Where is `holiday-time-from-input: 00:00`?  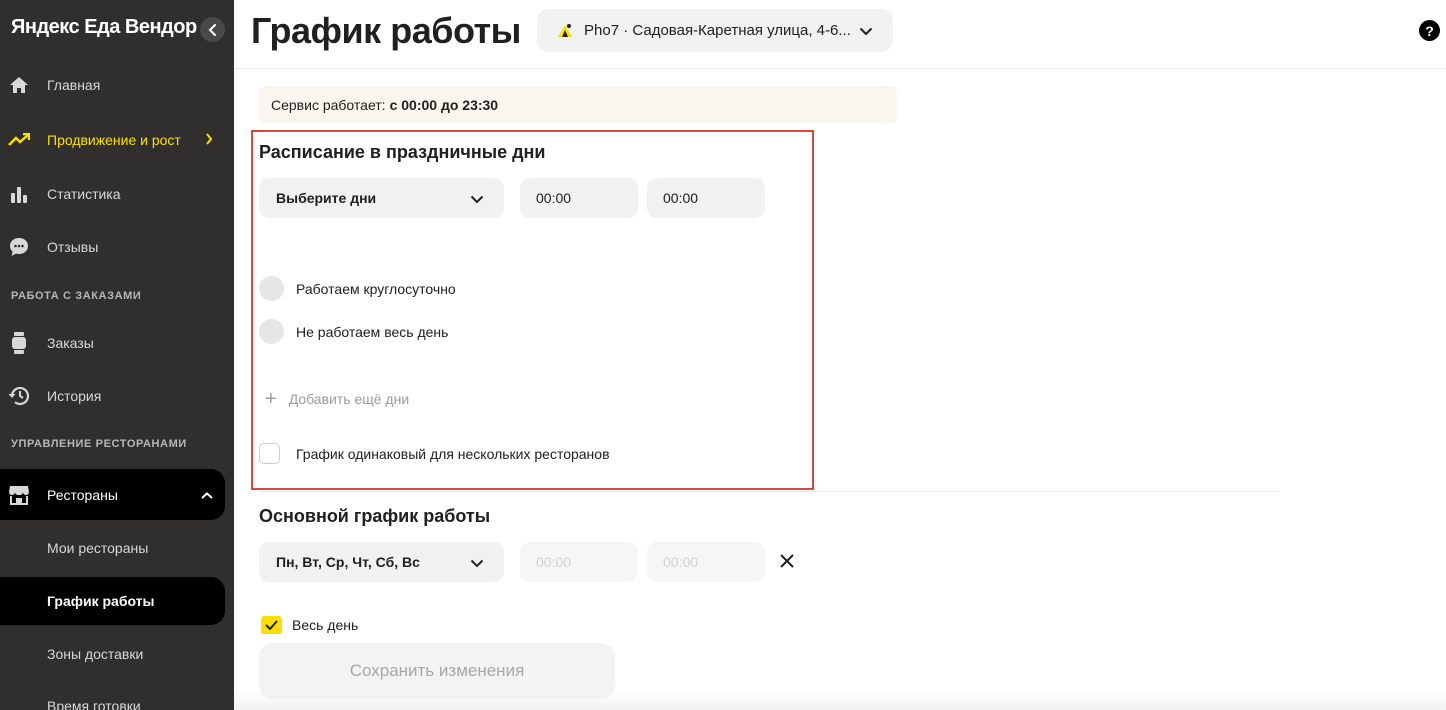 holiday-time-from-input: 00:00 is located at coordinates (579, 198).